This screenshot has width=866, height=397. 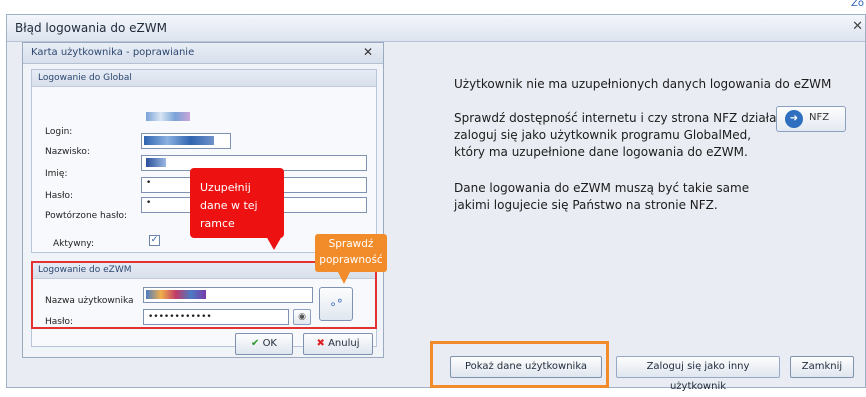 I want to click on user-card-close-icon: ✕, so click(x=368, y=52).